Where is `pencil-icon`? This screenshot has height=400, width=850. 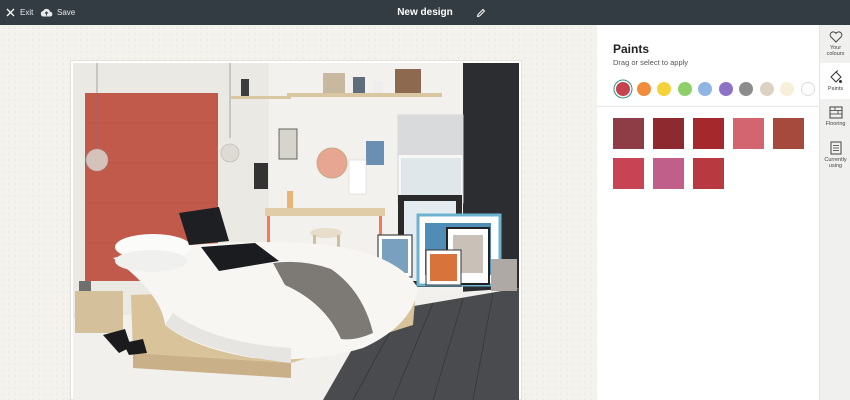
pencil-icon is located at coordinates (481, 12).